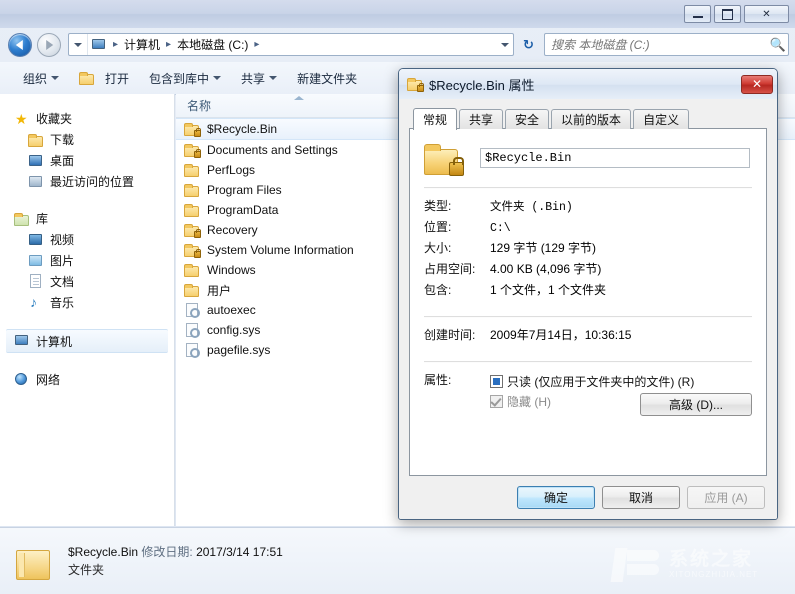 The height and width of the screenshot is (594, 795). I want to click on property-label: 大小:, so click(438, 248).